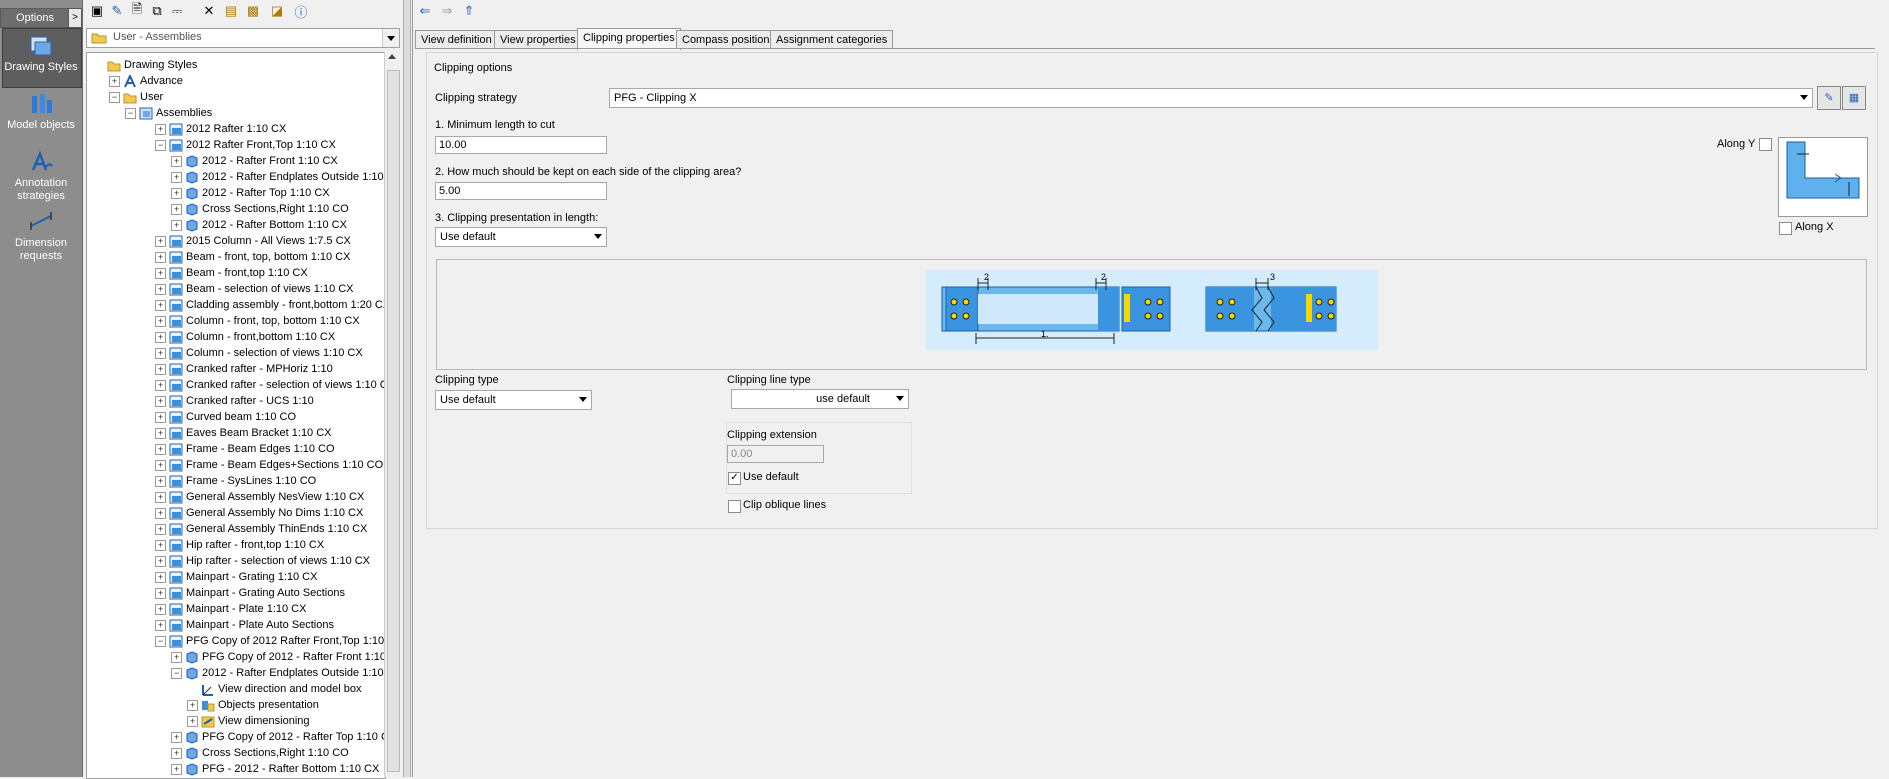  What do you see at coordinates (521, 145) in the screenshot?
I see `min-length-field` at bounding box center [521, 145].